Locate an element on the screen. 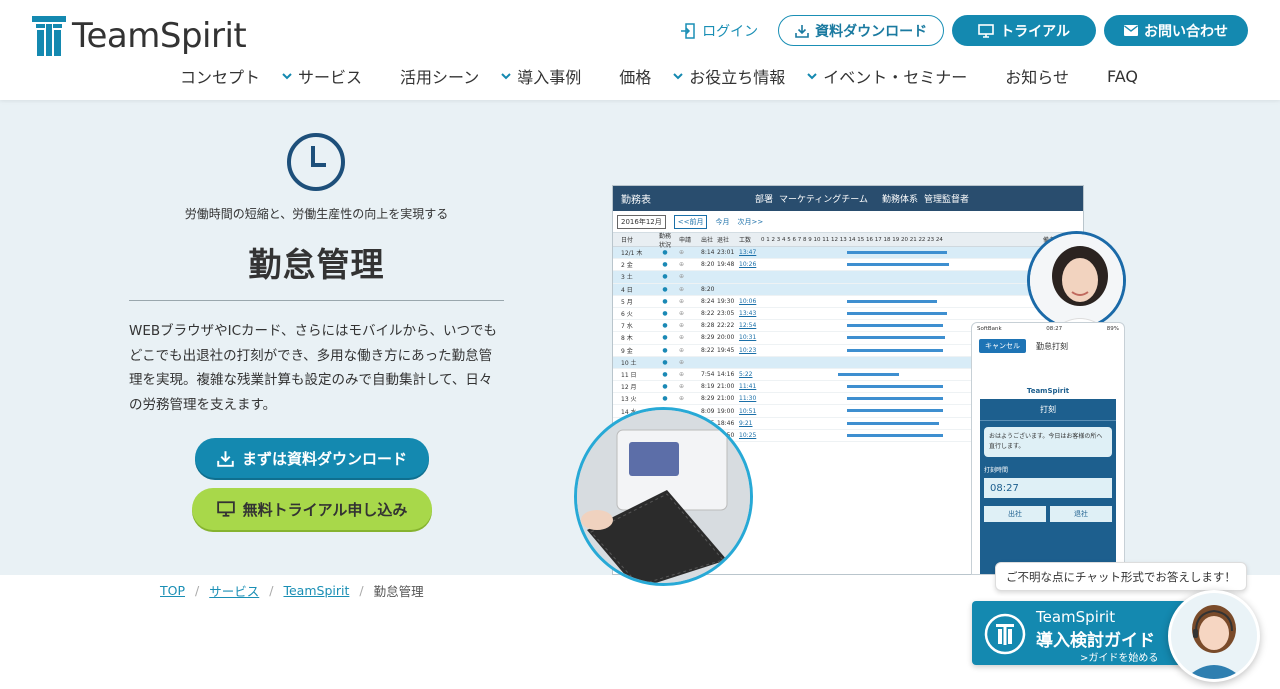 This screenshot has height=689, width=1280. nav-item-label: イベント・セミナー is located at coordinates (895, 77).